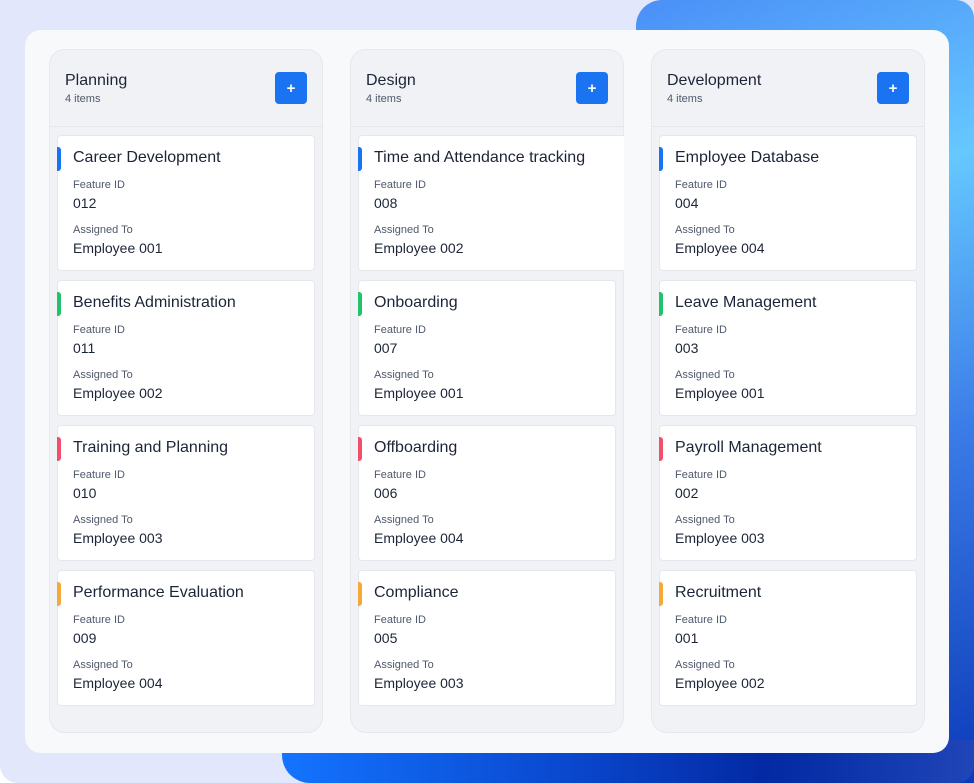 The height and width of the screenshot is (783, 974). What do you see at coordinates (416, 302) in the screenshot?
I see `card-title: Onboarding` at bounding box center [416, 302].